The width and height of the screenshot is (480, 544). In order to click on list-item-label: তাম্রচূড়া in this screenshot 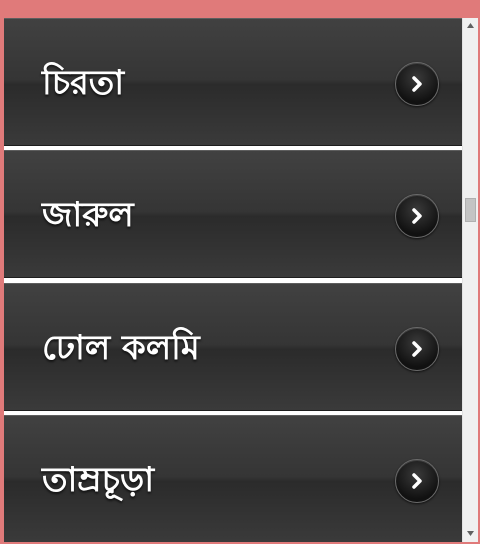, I will do `click(98, 480)`.